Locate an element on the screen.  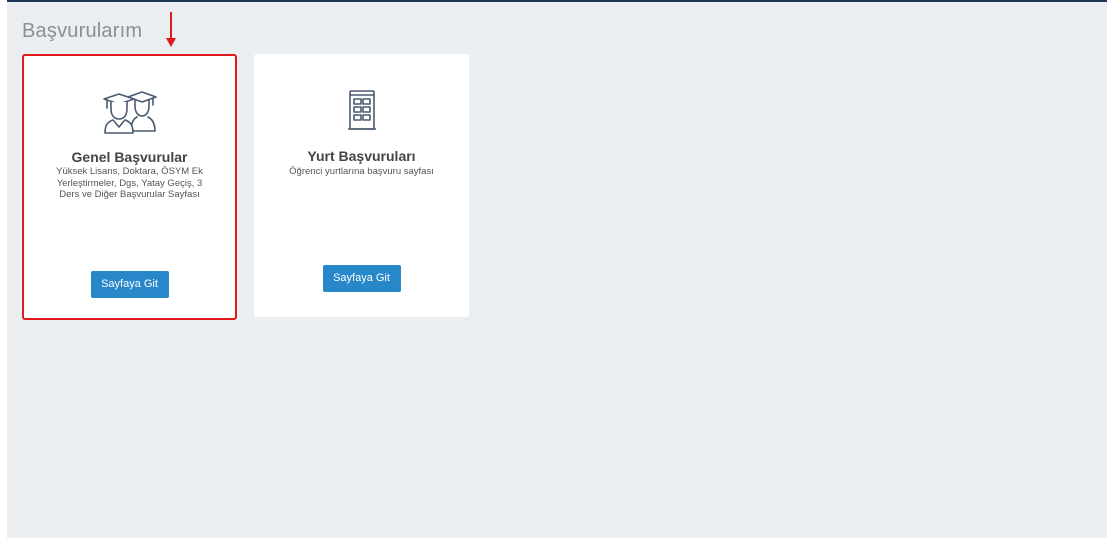
card-title: Genel Başvurular is located at coordinates (129, 157).